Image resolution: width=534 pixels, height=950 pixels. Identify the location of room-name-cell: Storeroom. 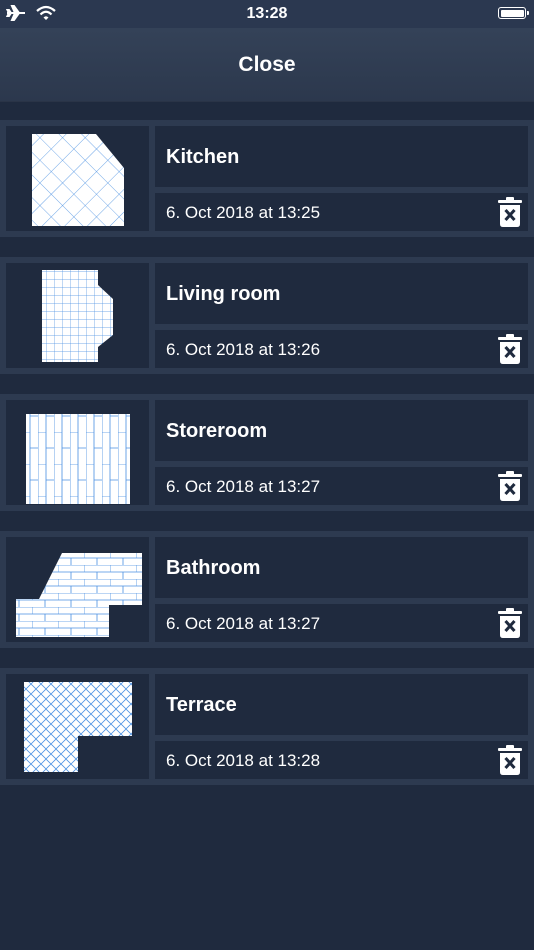
(341, 430).